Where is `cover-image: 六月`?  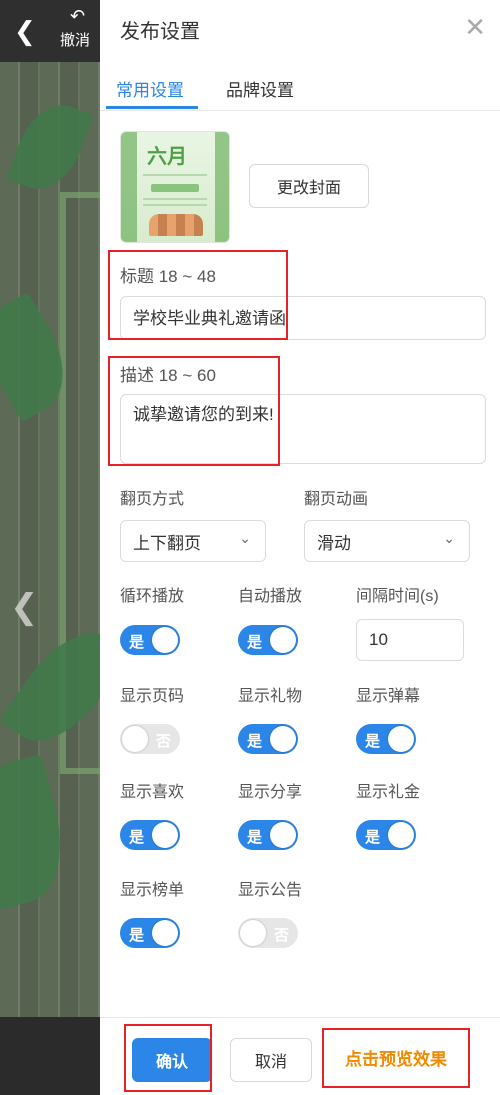
cover-image: 六月 is located at coordinates (175, 187).